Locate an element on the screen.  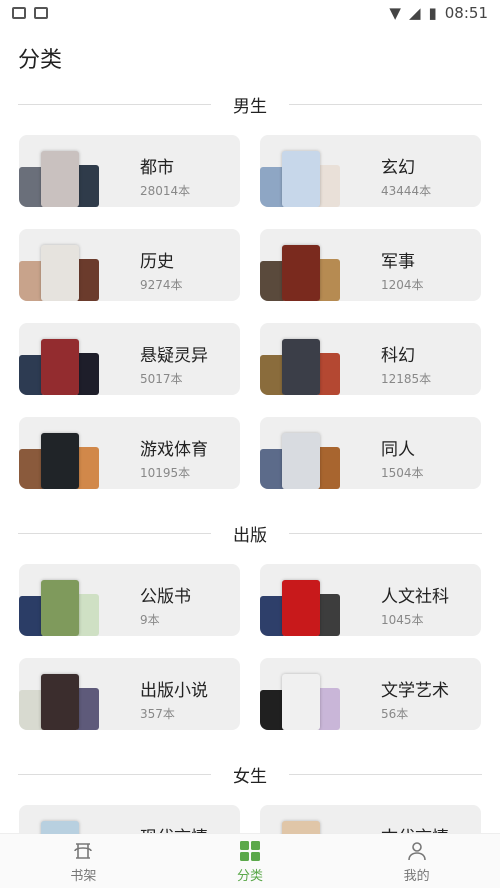
category-info: 悬疑灵异 5017本 is located at coordinates (174, 364).